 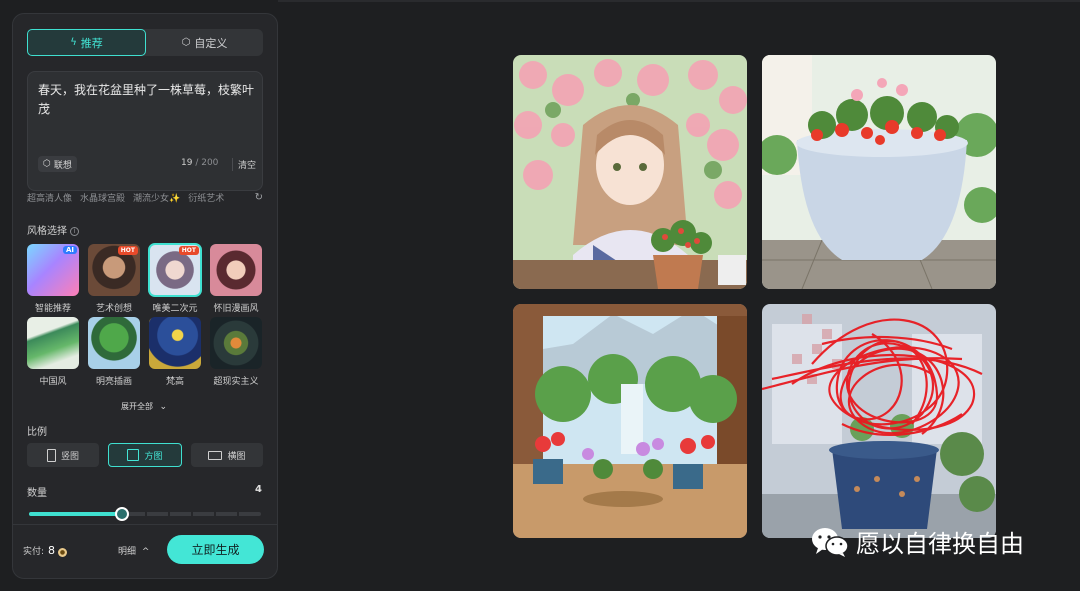 I want to click on style-label: 唯美二次元, so click(x=175, y=309).